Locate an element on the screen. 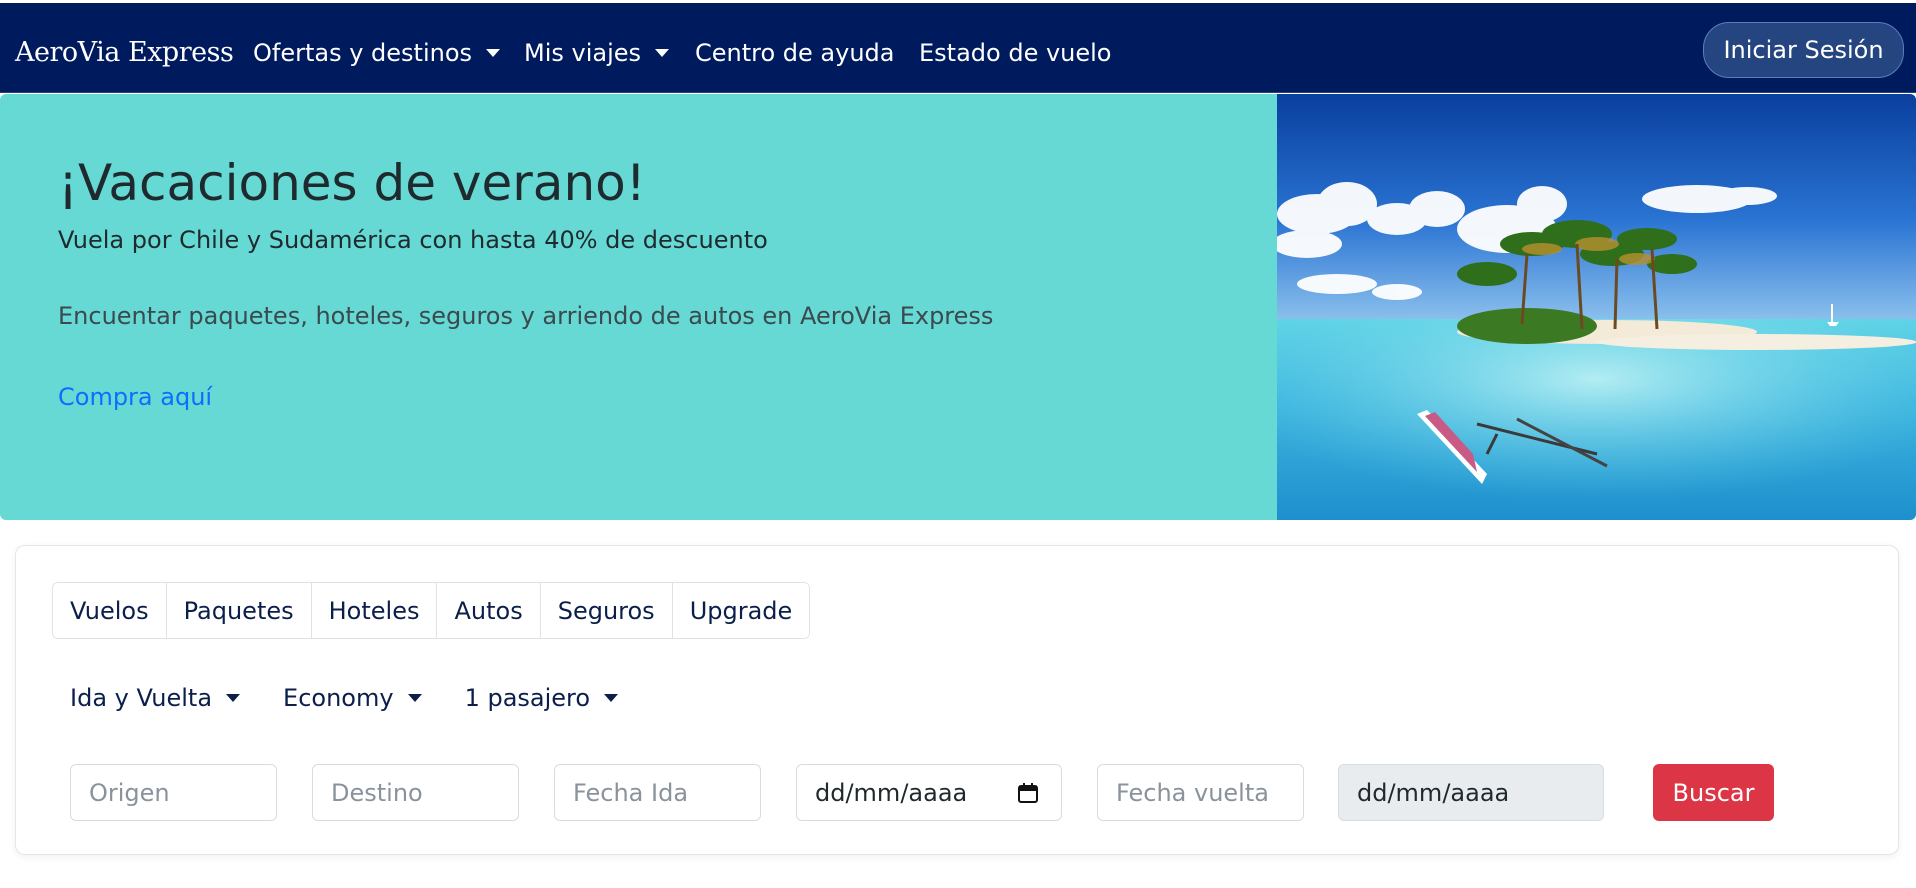 This screenshot has height=888, width=1916. search-button: Buscar is located at coordinates (1713, 792).